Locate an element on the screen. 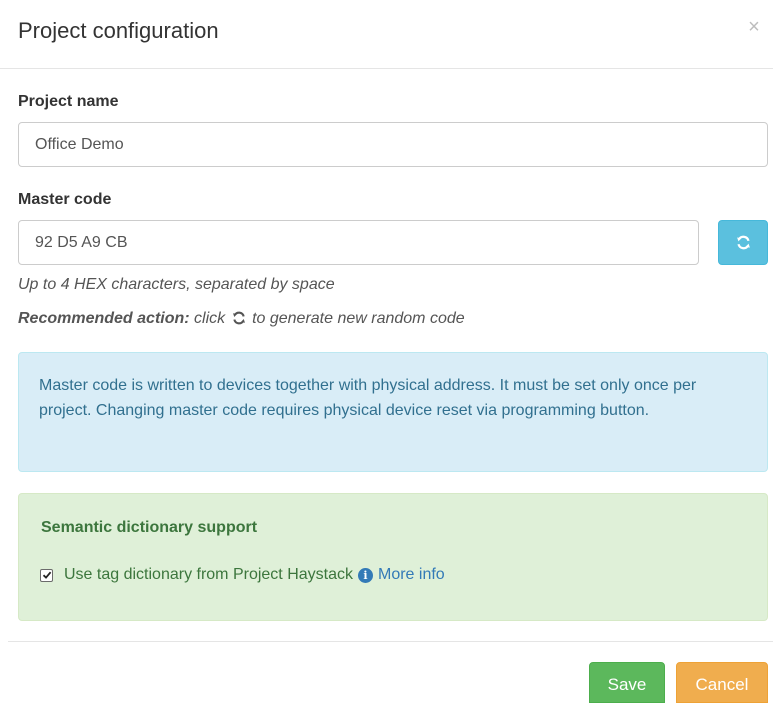 The image size is (773, 703). generate-code-button is located at coordinates (743, 242).